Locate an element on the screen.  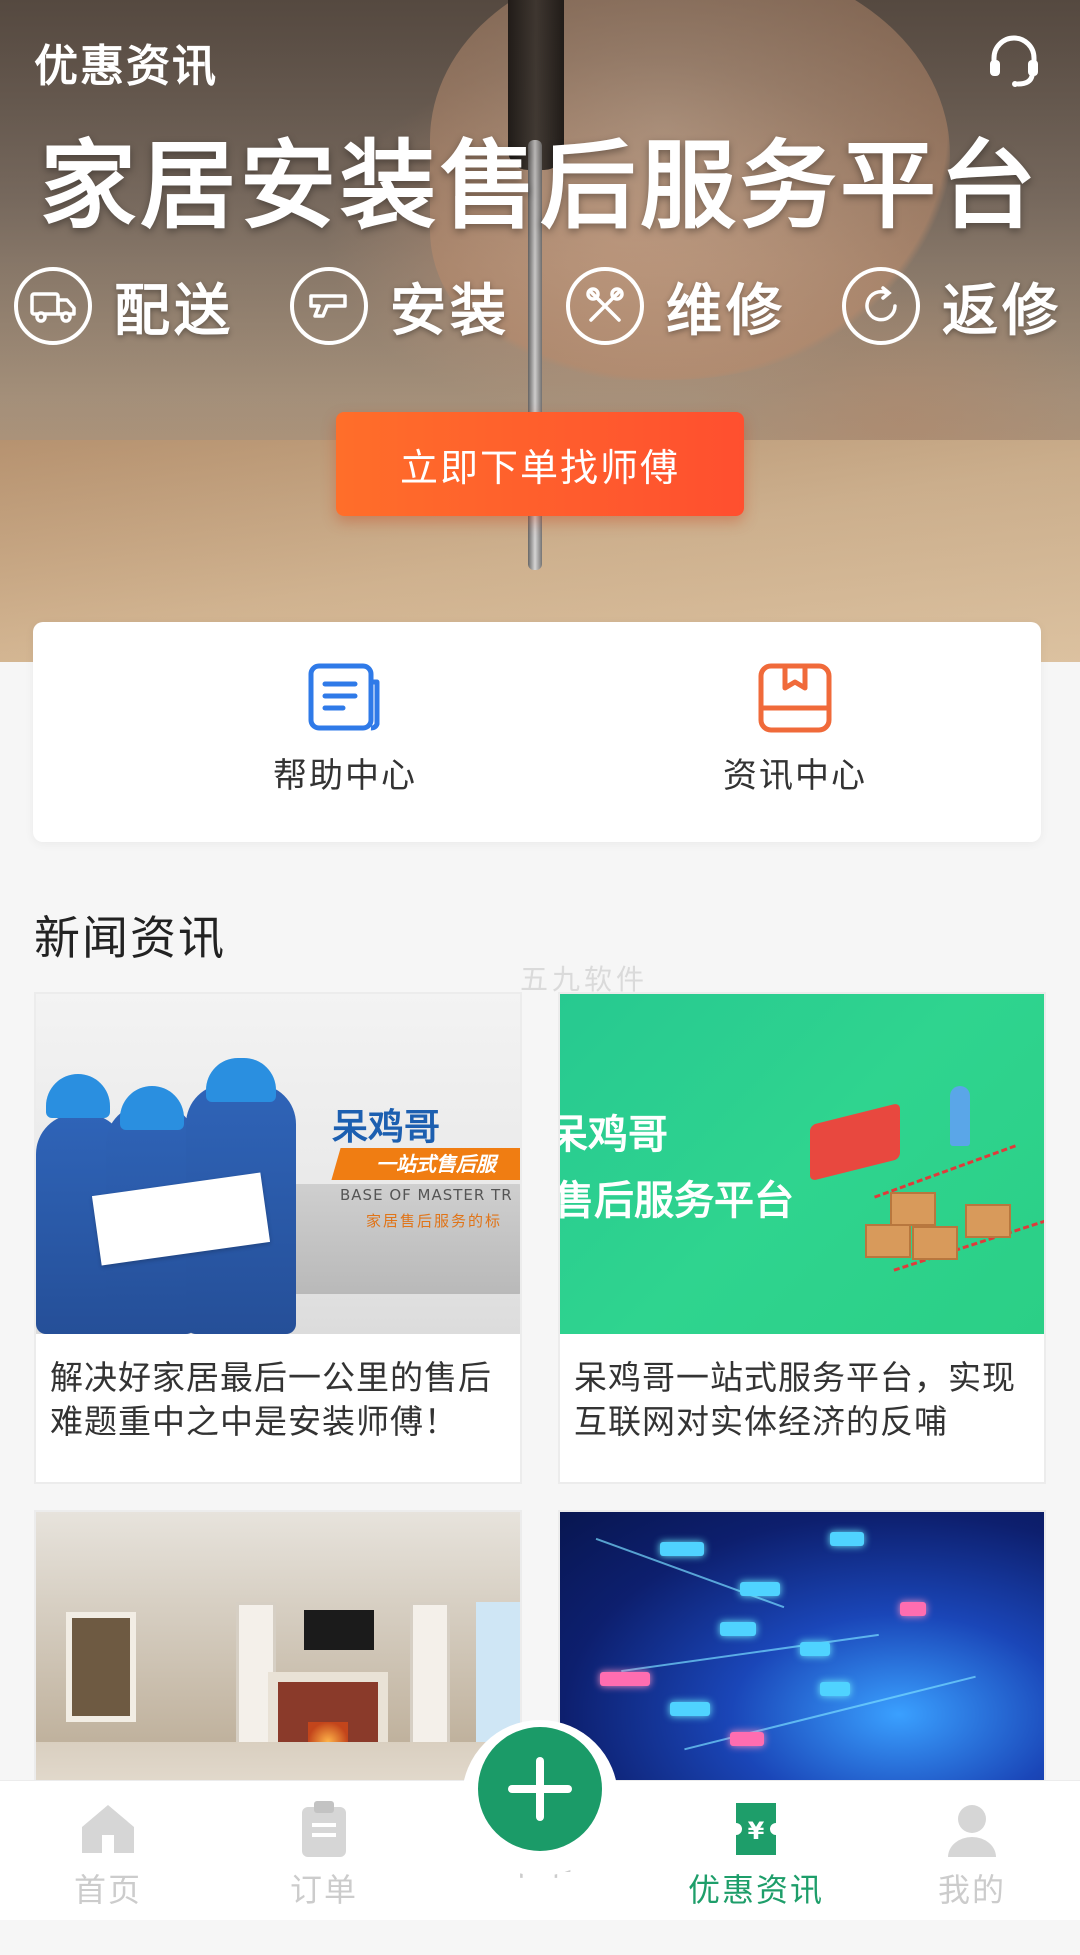
tab-label: 订单 is located at coordinates (323, 1890).